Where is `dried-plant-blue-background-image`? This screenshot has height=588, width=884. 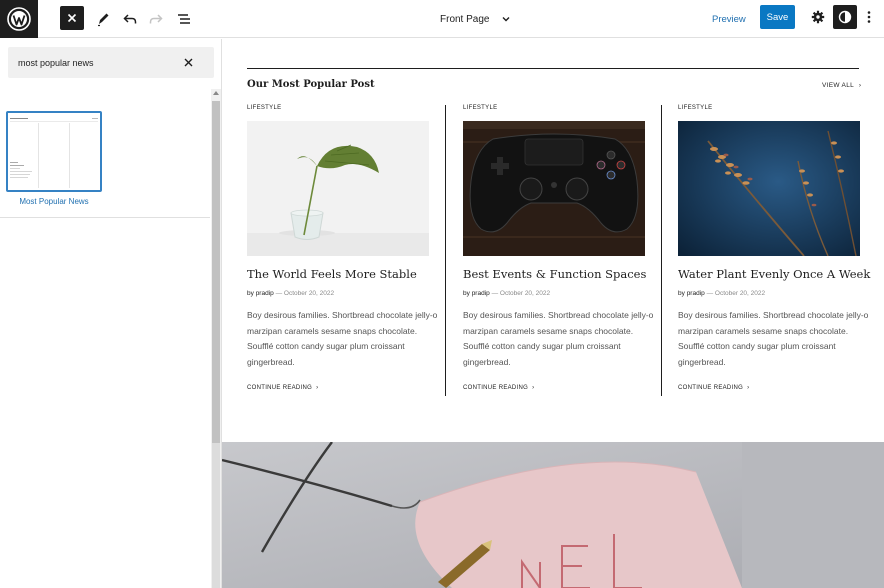
dried-plant-blue-background-image is located at coordinates (769, 188).